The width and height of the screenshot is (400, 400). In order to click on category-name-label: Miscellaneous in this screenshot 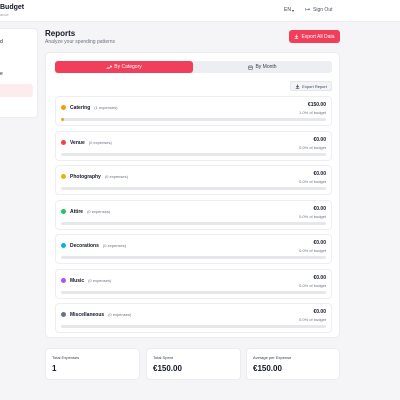, I will do `click(87, 315)`.